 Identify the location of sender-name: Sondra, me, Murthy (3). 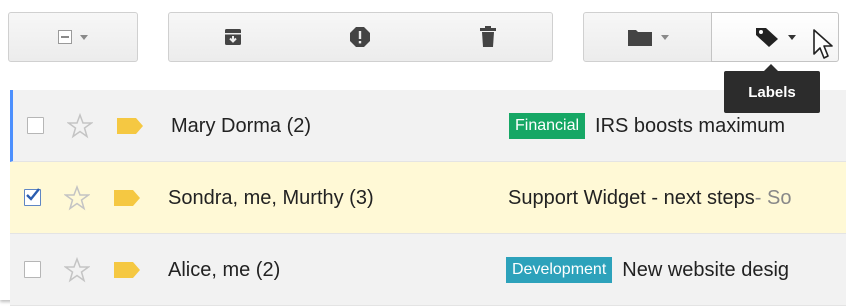
(271, 198).